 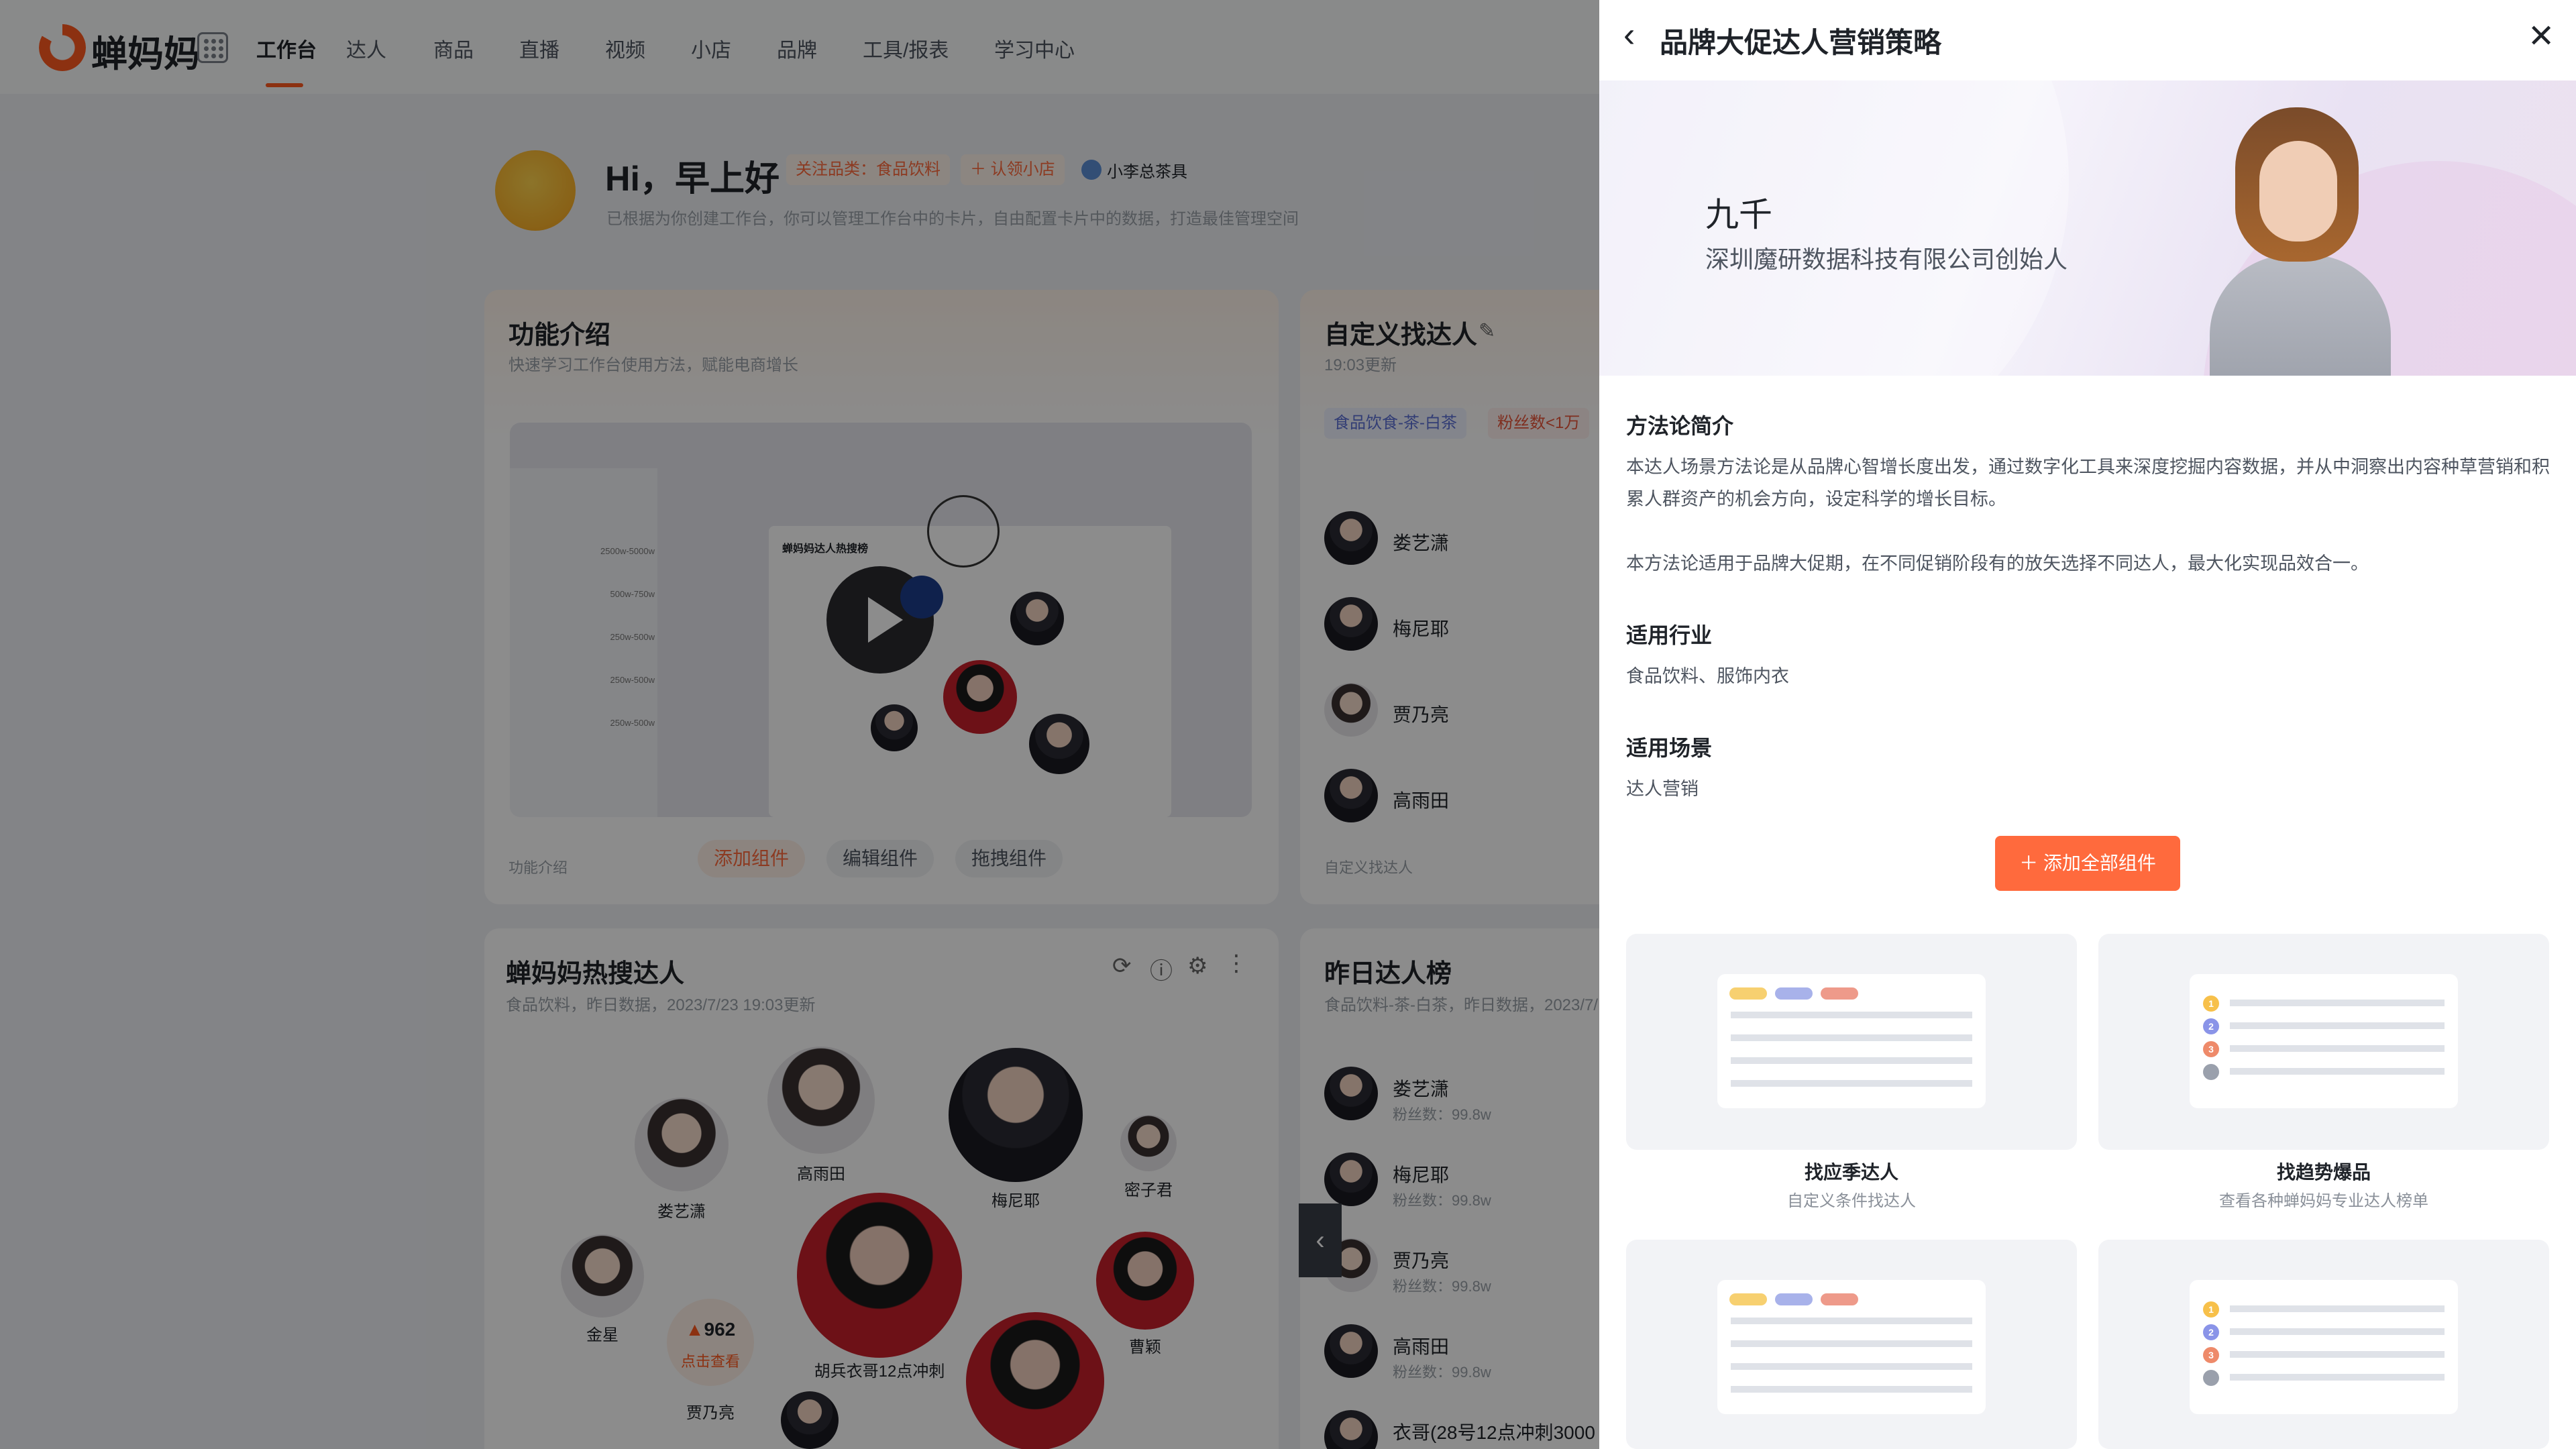 I want to click on component-name: 找应季达人, so click(x=1851, y=1172).